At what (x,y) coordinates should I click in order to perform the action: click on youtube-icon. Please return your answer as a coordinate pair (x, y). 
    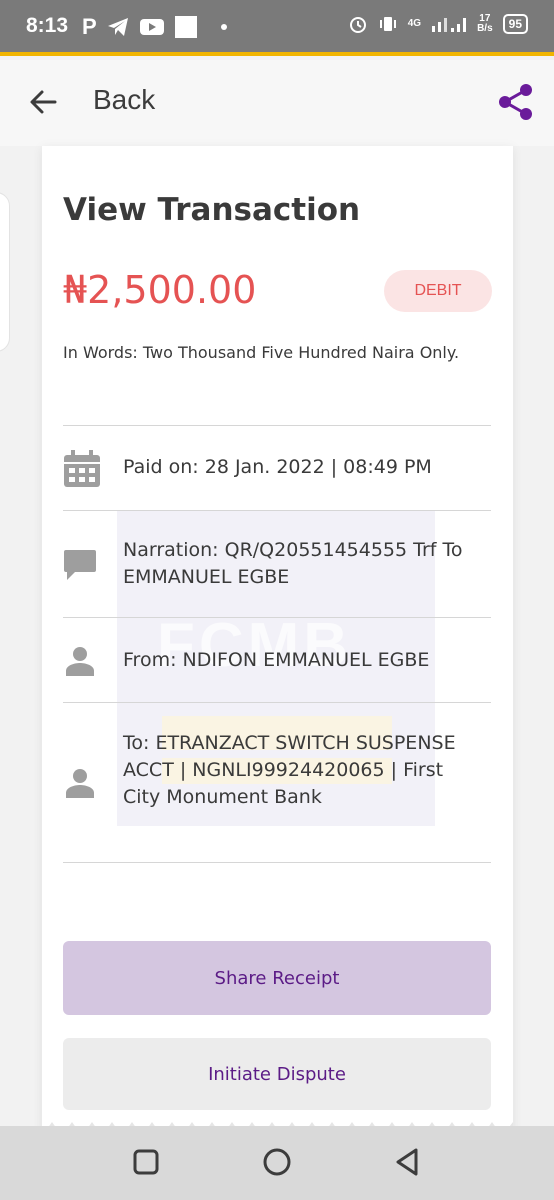
    Looking at the image, I should click on (151, 27).